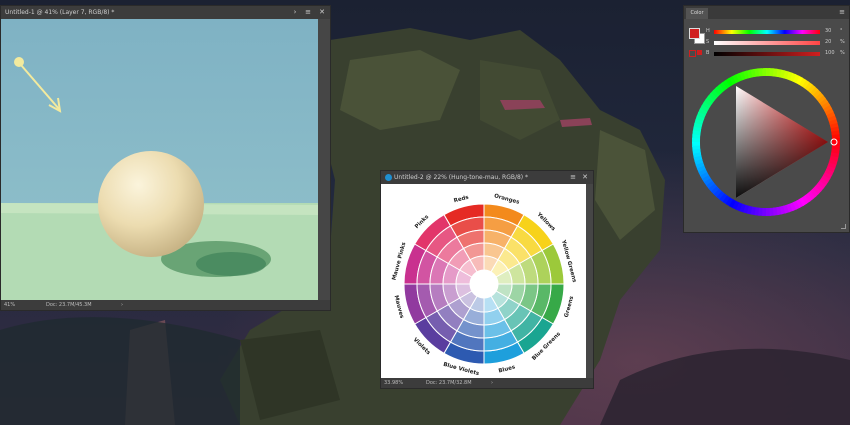 This screenshot has height=425, width=850. Describe the element at coordinates (767, 142) in the screenshot. I see `hue-ring-picker` at that location.